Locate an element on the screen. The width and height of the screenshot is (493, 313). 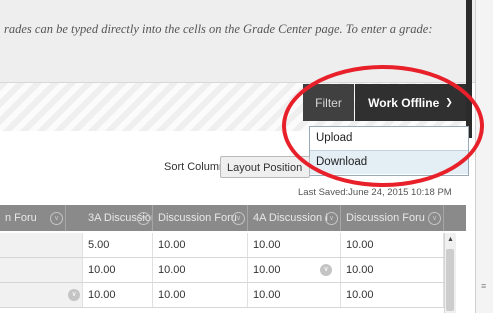
page-edge-strip is located at coordinates (484, 156).